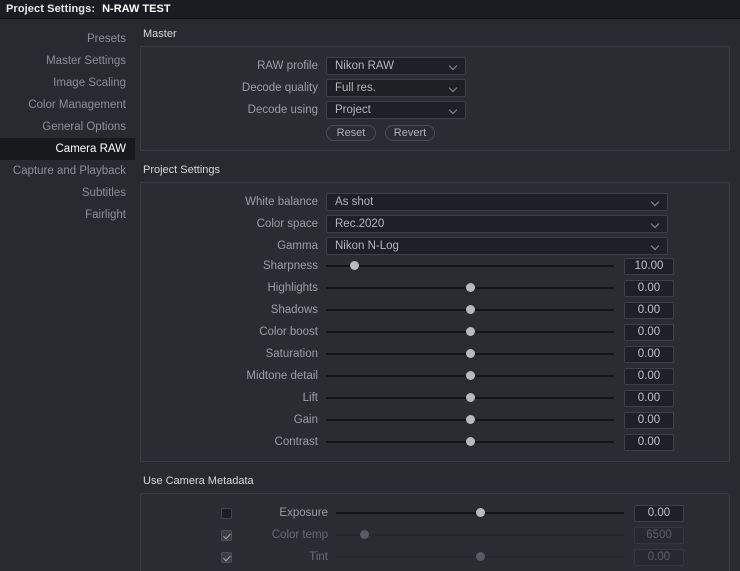 The image size is (740, 571). Describe the element at coordinates (649, 332) in the screenshot. I see `value-color-boost: 0.00` at that location.